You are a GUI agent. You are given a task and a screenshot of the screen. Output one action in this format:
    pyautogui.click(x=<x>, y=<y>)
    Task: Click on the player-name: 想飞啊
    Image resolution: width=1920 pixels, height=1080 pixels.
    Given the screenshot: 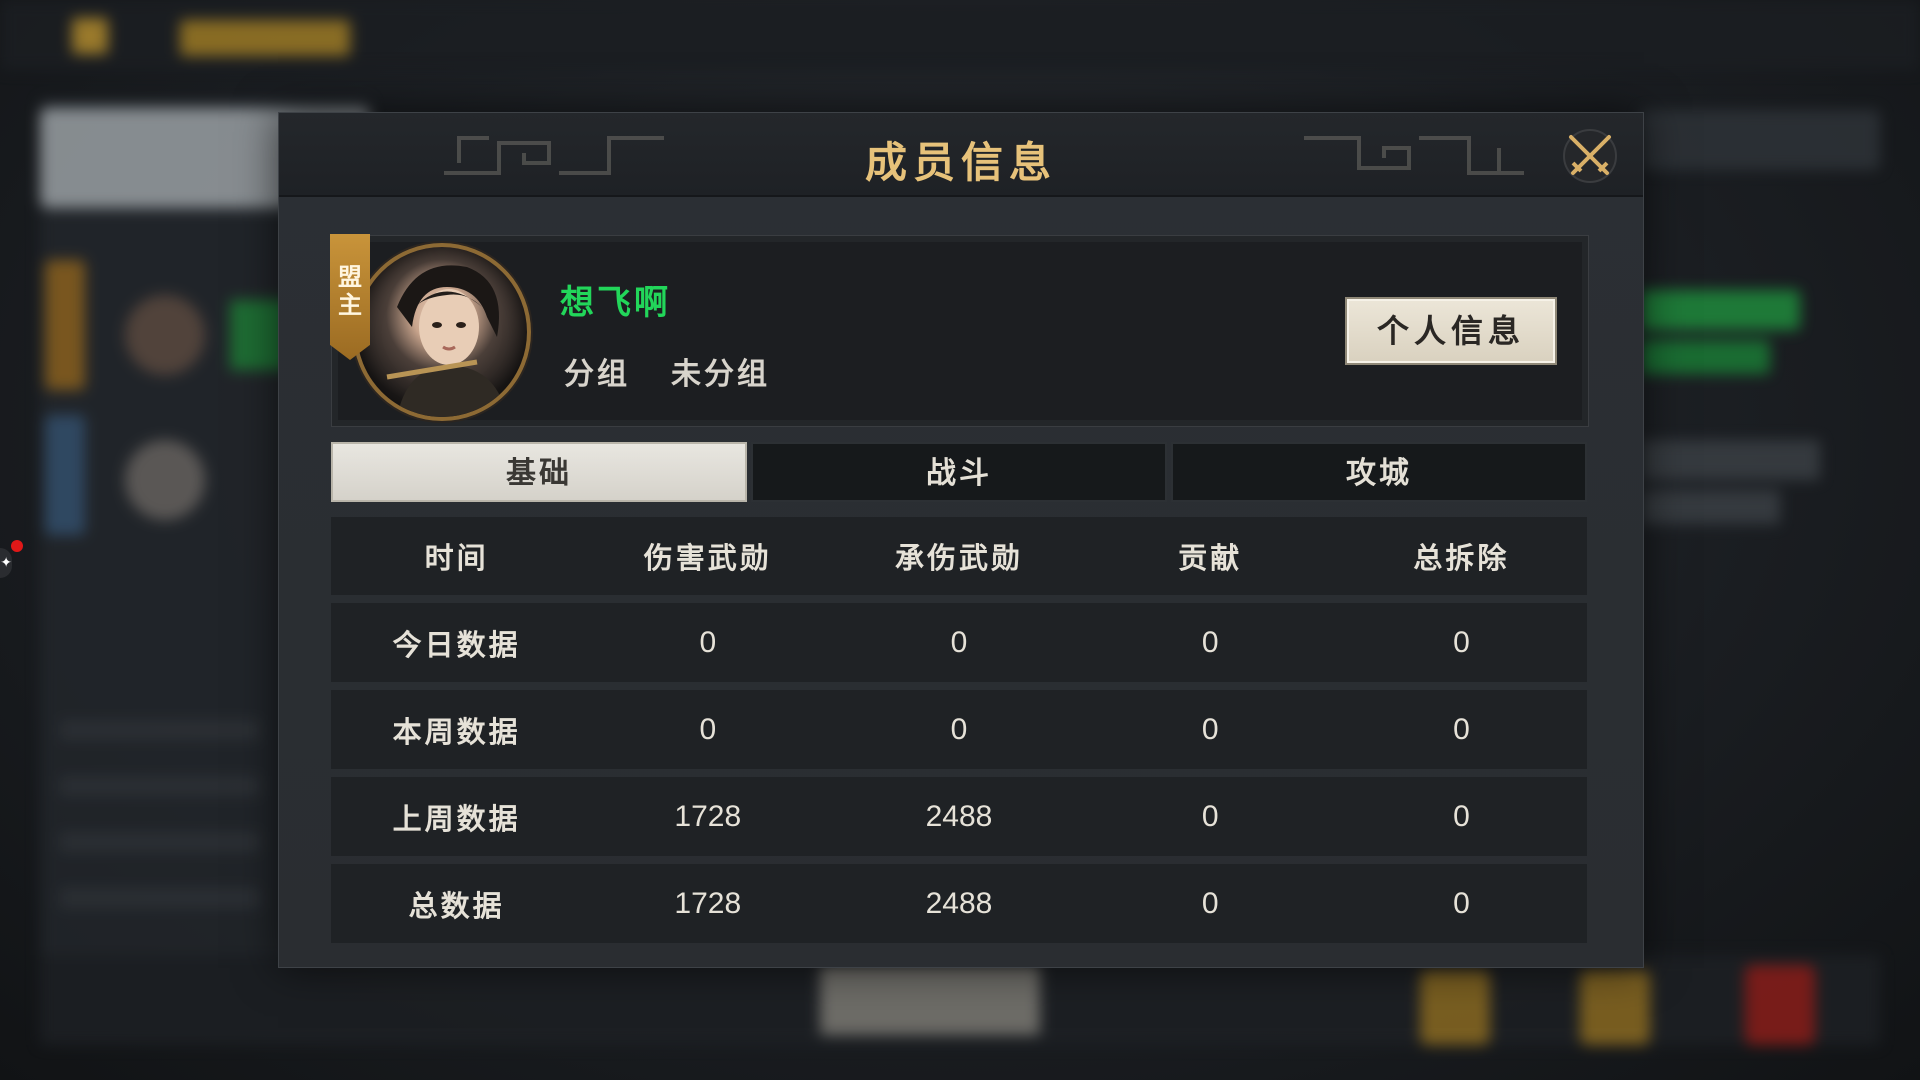 What is the action you would take?
    pyautogui.click(x=615, y=303)
    